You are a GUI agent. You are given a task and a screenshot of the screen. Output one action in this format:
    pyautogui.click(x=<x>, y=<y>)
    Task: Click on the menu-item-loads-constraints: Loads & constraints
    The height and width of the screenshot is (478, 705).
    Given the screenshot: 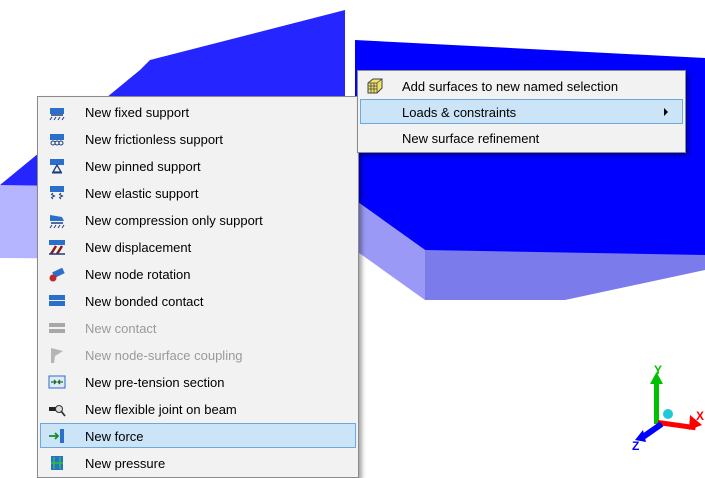 What is the action you would take?
    pyautogui.click(x=521, y=111)
    